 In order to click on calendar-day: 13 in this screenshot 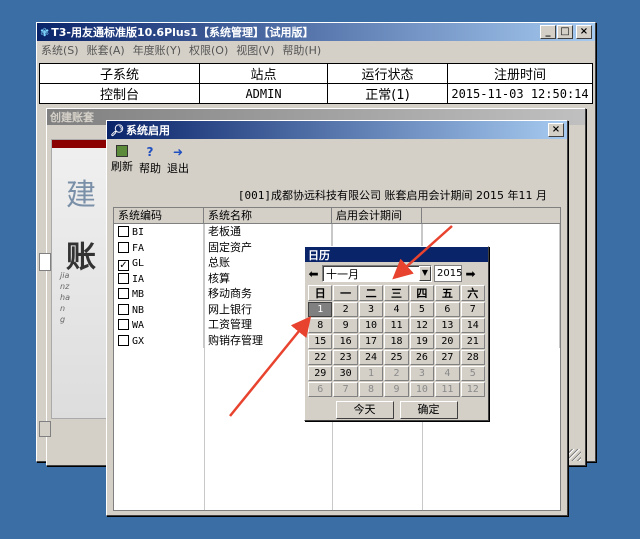, I will do `click(447, 325)`.